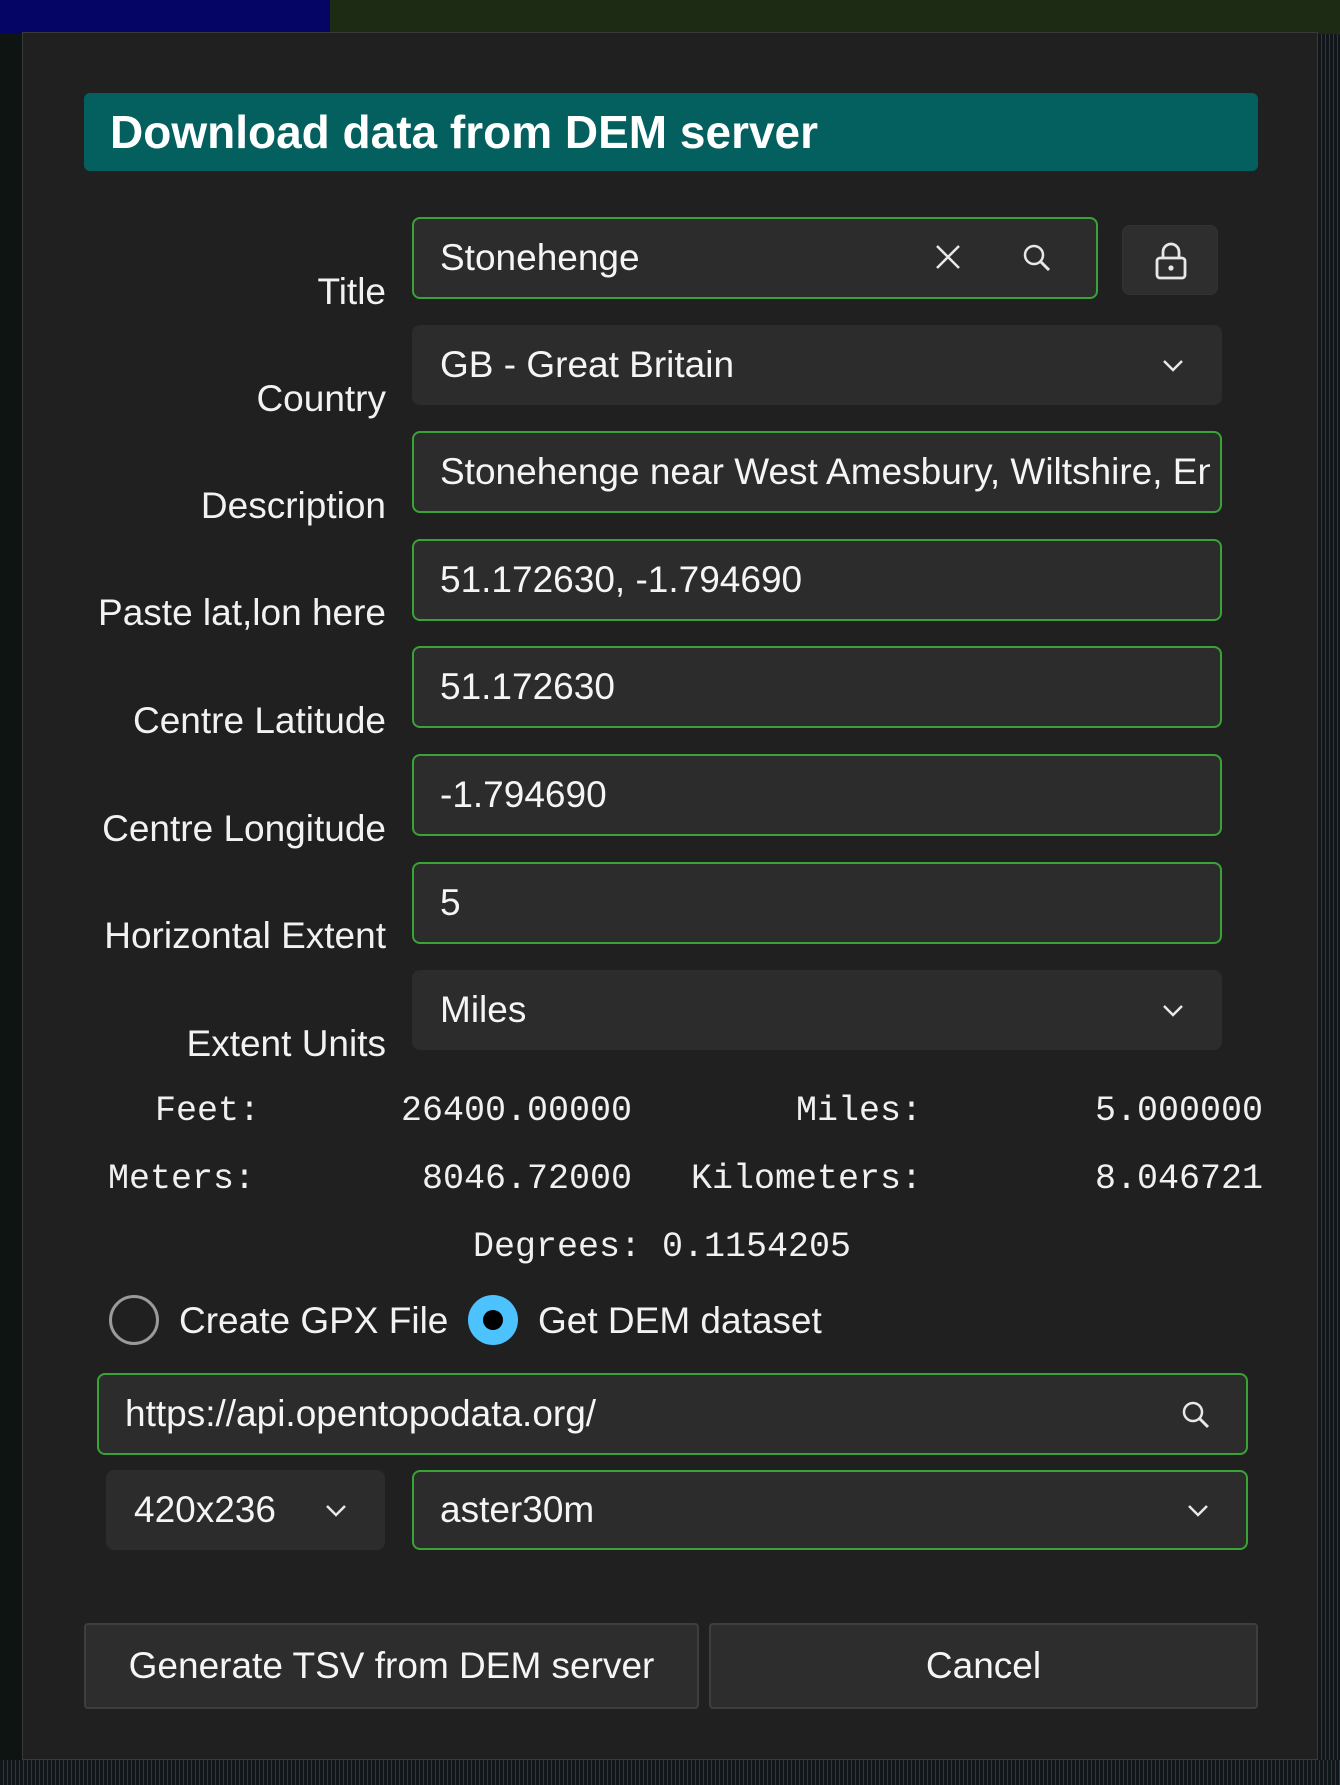  I want to click on extent-units-label: Extent Units, so click(286, 1043).